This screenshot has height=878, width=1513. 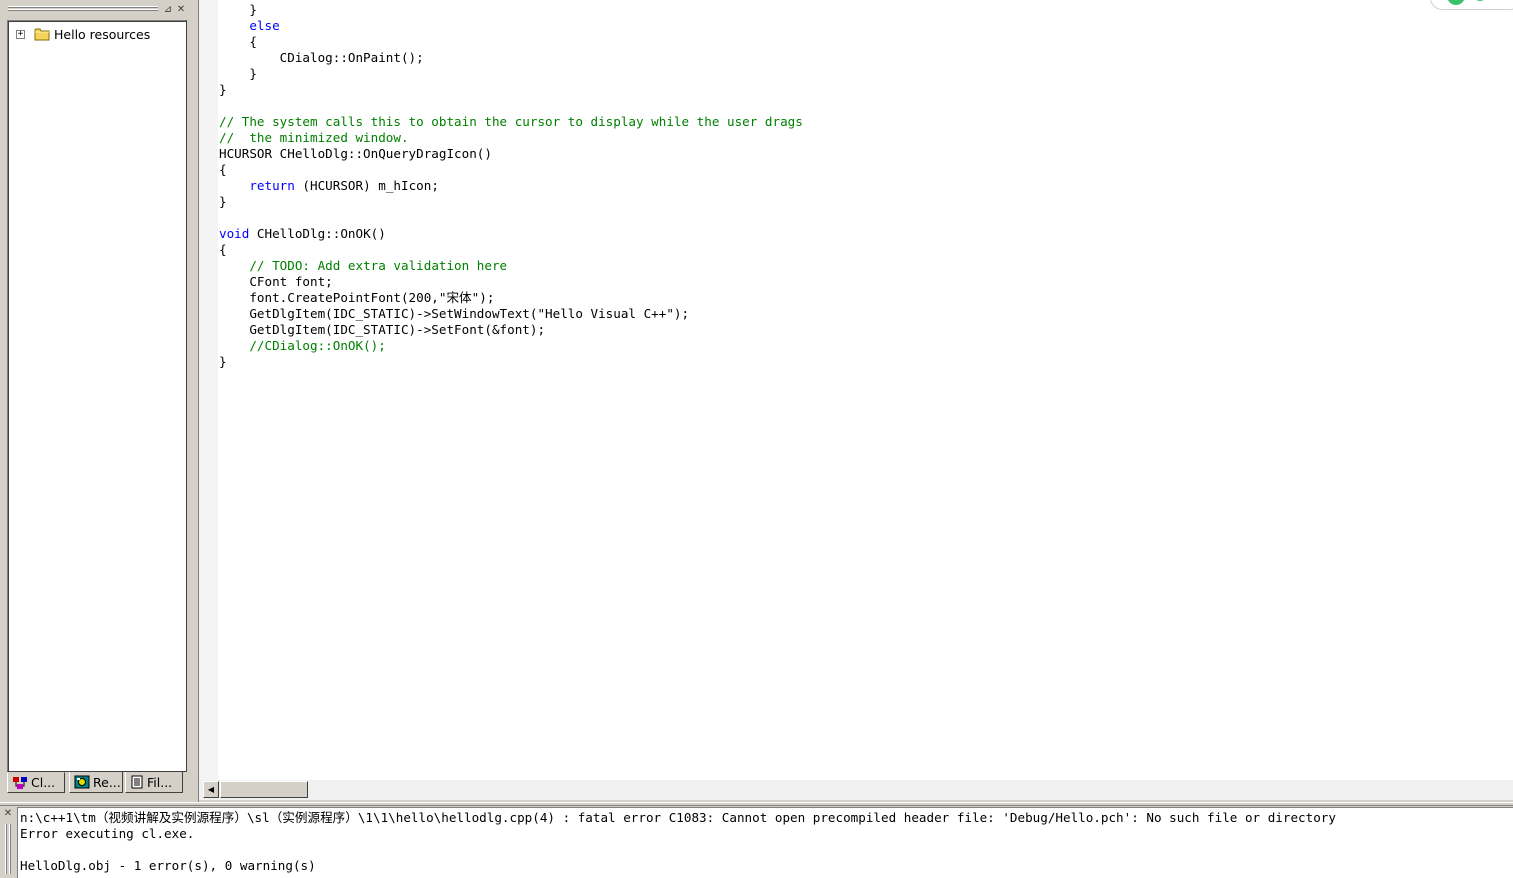 I want to click on code-token: GetDlgItem(IDC_STATIC)->SetFont(&font);, so click(x=382, y=329).